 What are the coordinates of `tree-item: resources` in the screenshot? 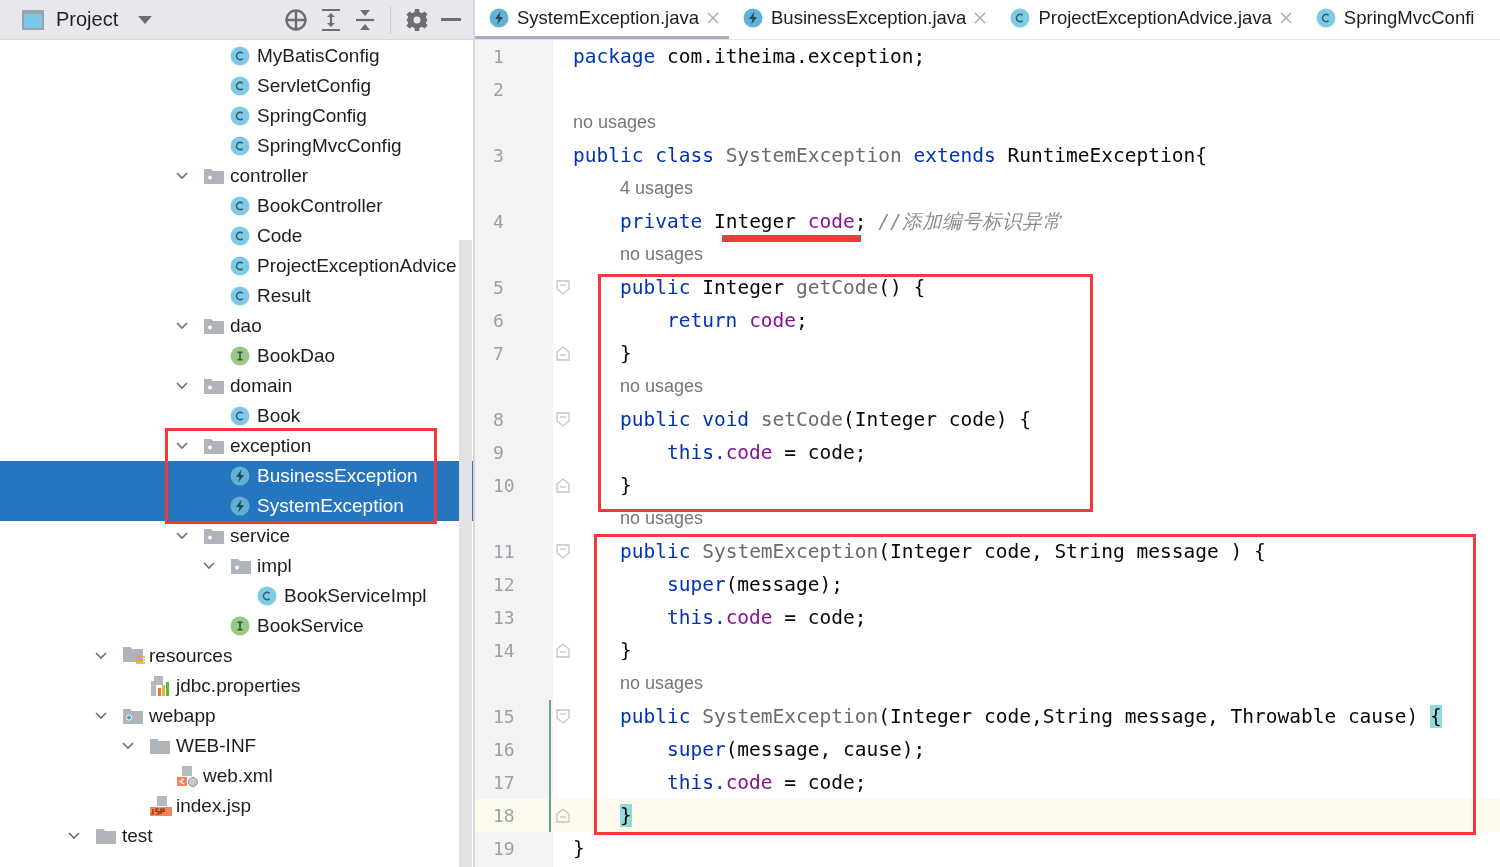 It's located at (191, 656).